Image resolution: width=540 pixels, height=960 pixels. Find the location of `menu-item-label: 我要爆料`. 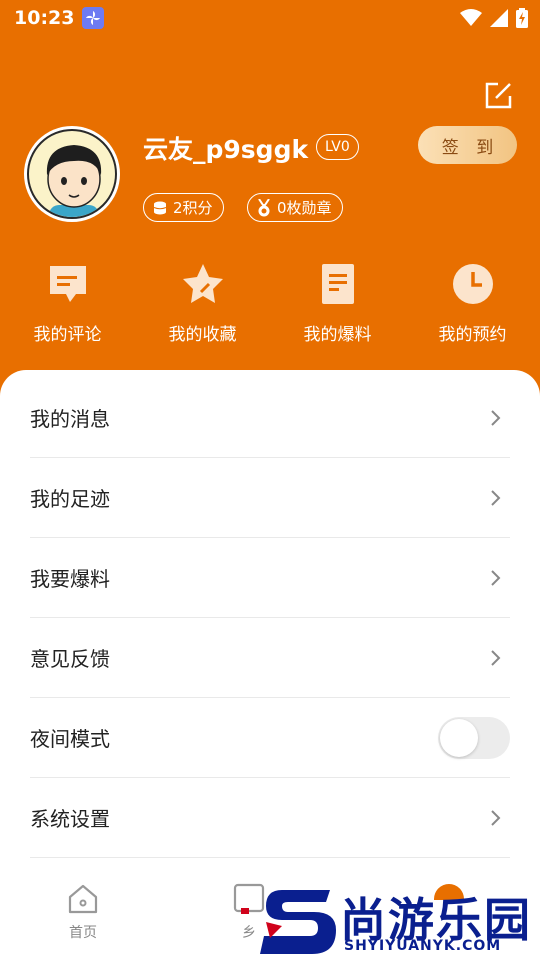

menu-item-label: 我要爆料 is located at coordinates (70, 579).